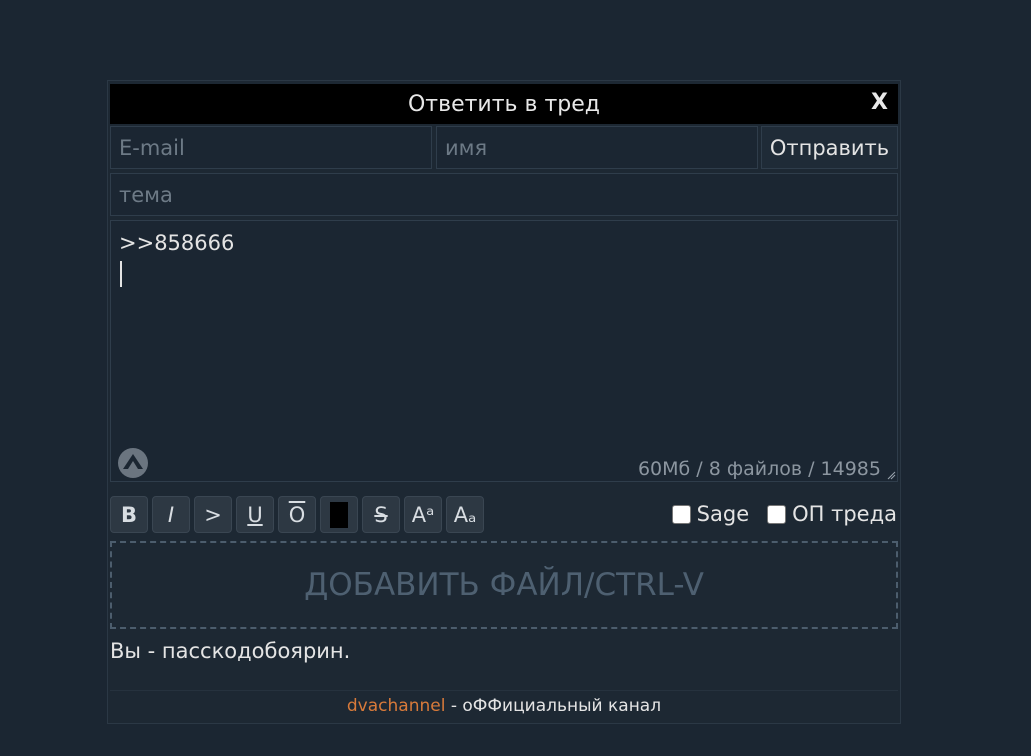 The image size is (1031, 756). Describe the element at coordinates (381, 514) in the screenshot. I see `strike-button: S` at that location.